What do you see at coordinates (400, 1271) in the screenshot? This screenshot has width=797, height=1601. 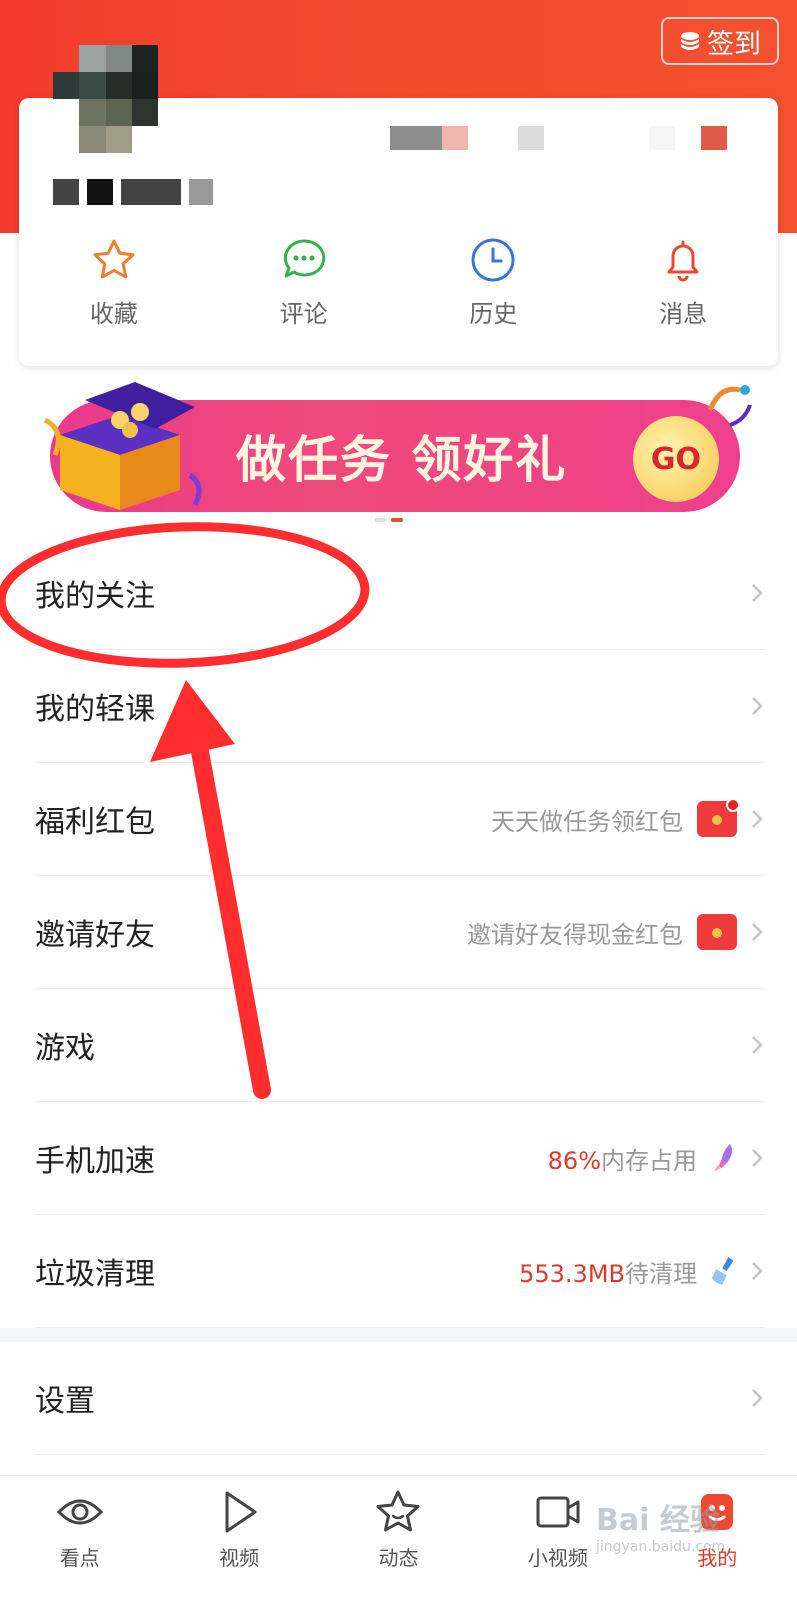 I see `menu-row-junk-clean: 垃圾清理 553.3MB待清理` at bounding box center [400, 1271].